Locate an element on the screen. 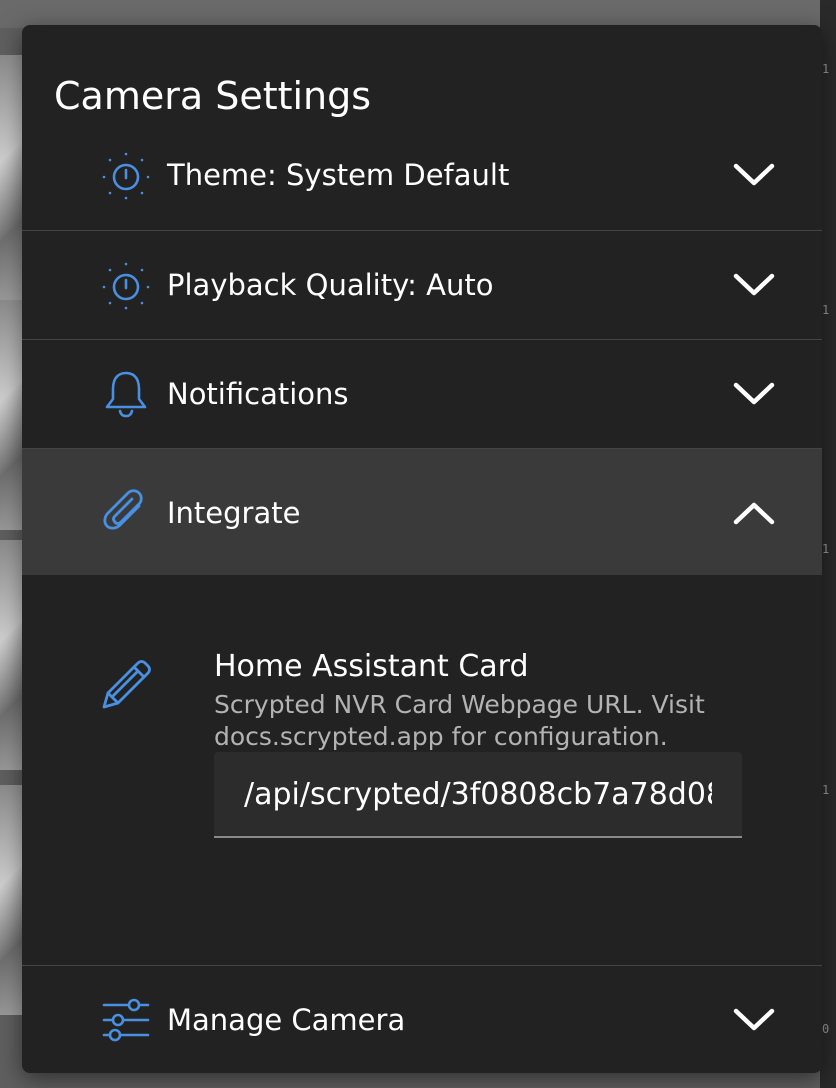 Image resolution: width=836 pixels, height=1088 pixels. section-theme: Theme: System Default is located at coordinates (422, 175).